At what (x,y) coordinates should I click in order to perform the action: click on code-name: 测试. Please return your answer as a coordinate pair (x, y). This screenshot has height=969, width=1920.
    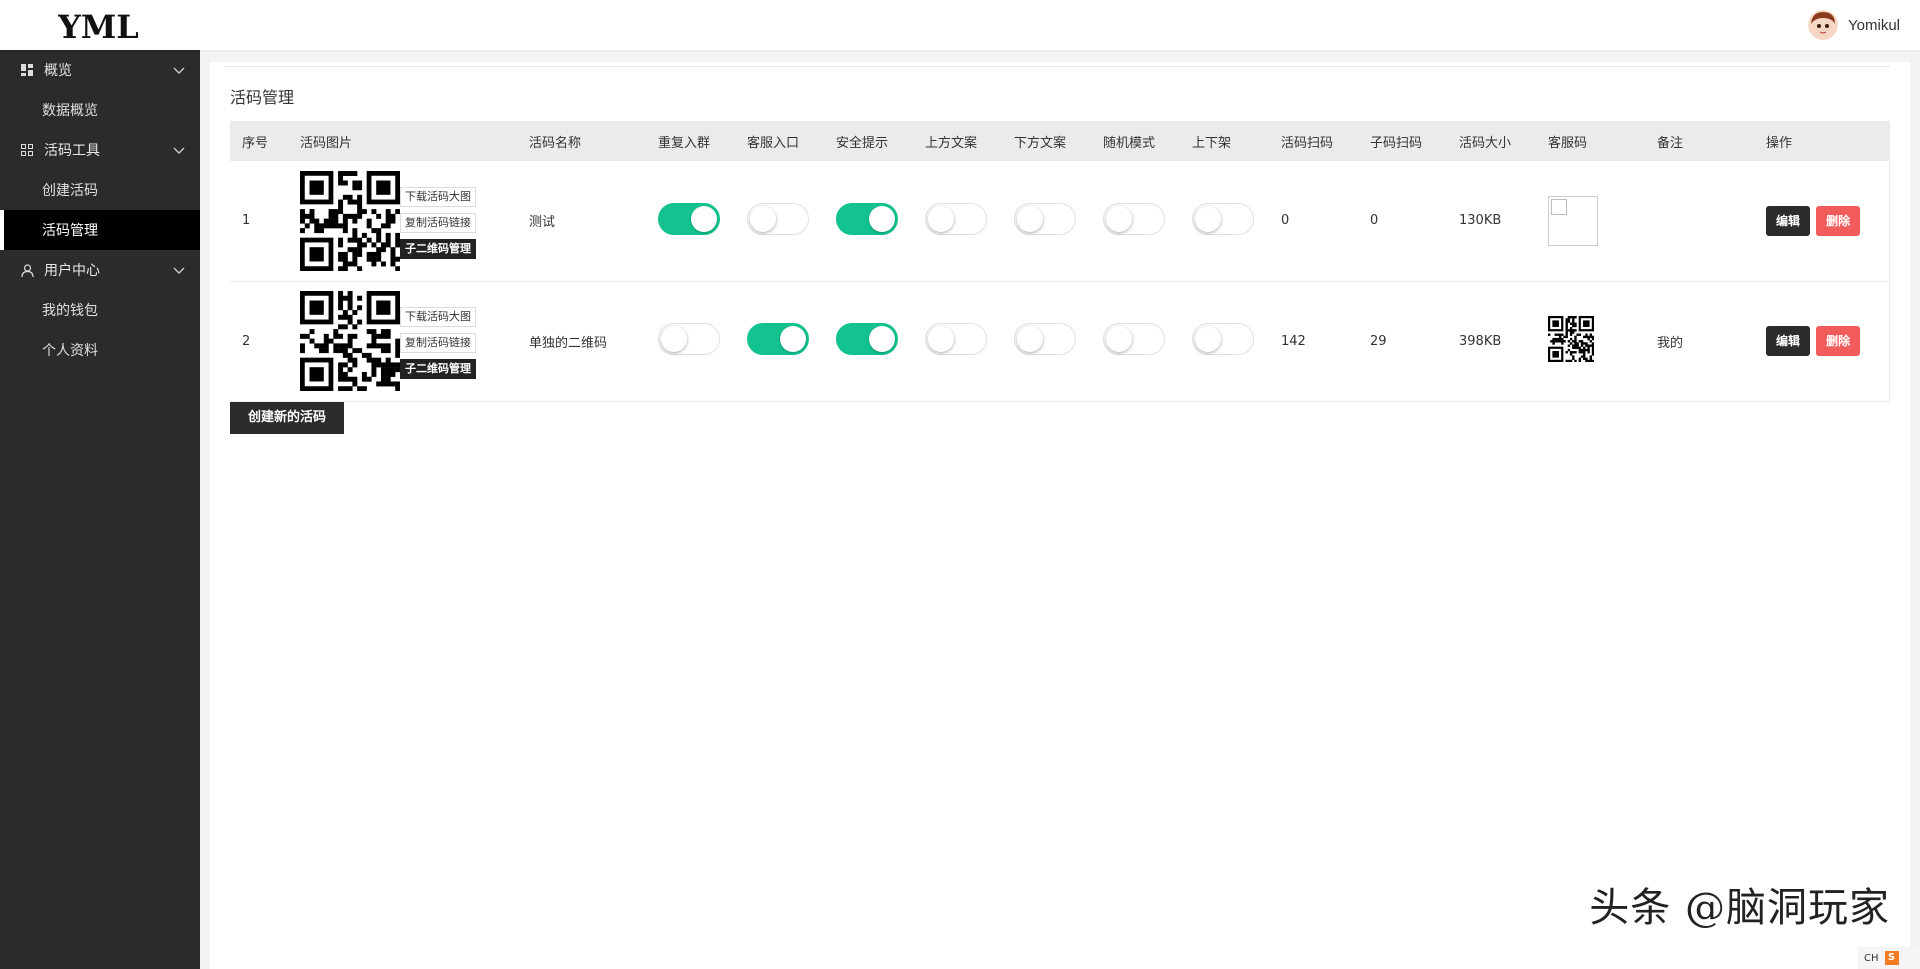
    Looking at the image, I should click on (581, 221).